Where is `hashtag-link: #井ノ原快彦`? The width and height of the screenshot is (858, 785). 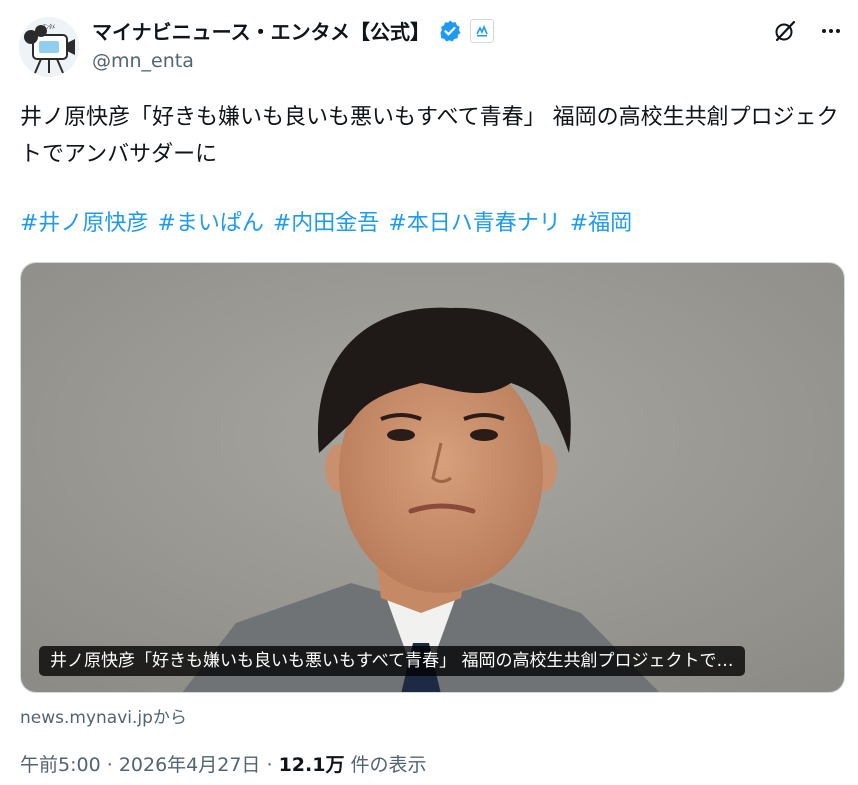 hashtag-link: #井ノ原快彦 is located at coordinates (84, 223).